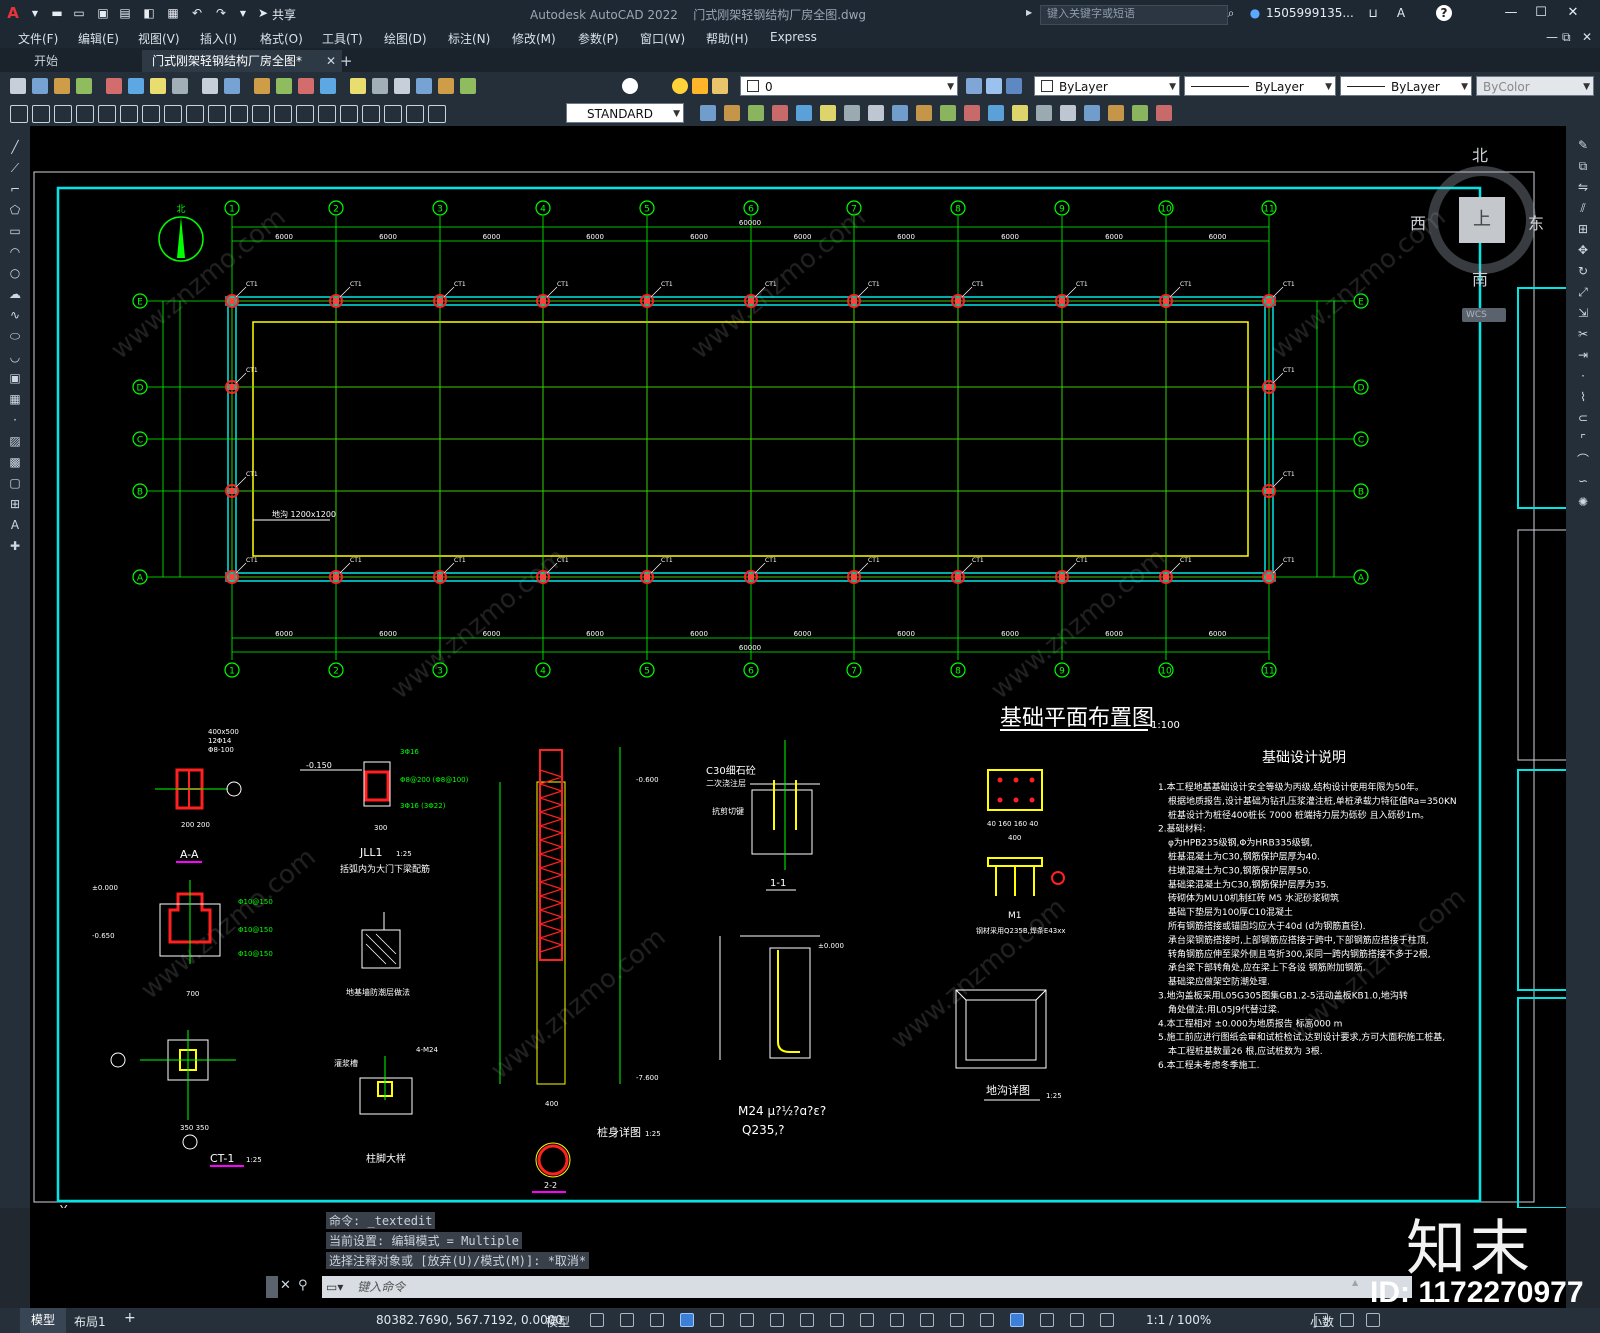  I want to click on join-icon, so click(924, 113).